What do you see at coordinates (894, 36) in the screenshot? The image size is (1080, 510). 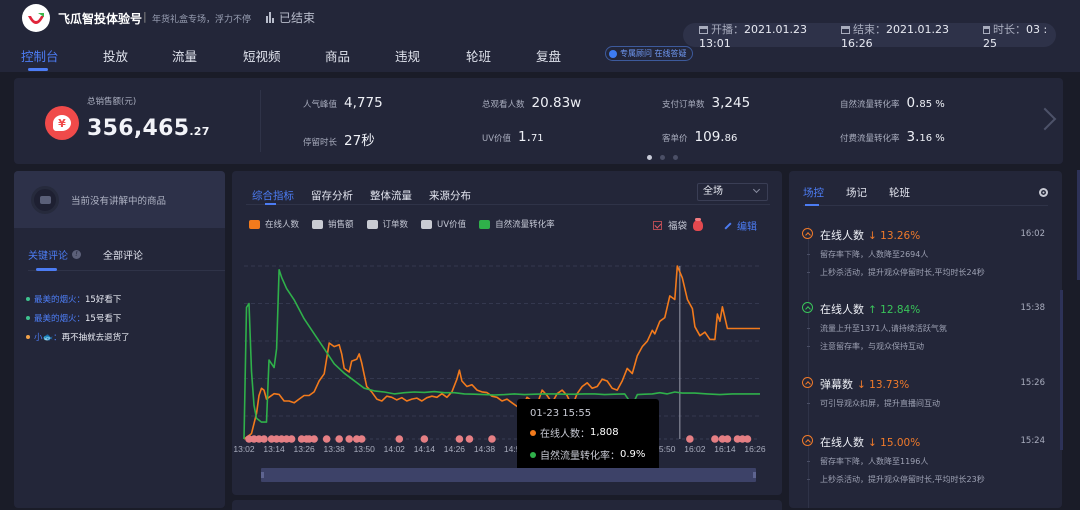 I see `end-time: 结束：2021.01.23 16:26` at bounding box center [894, 36].